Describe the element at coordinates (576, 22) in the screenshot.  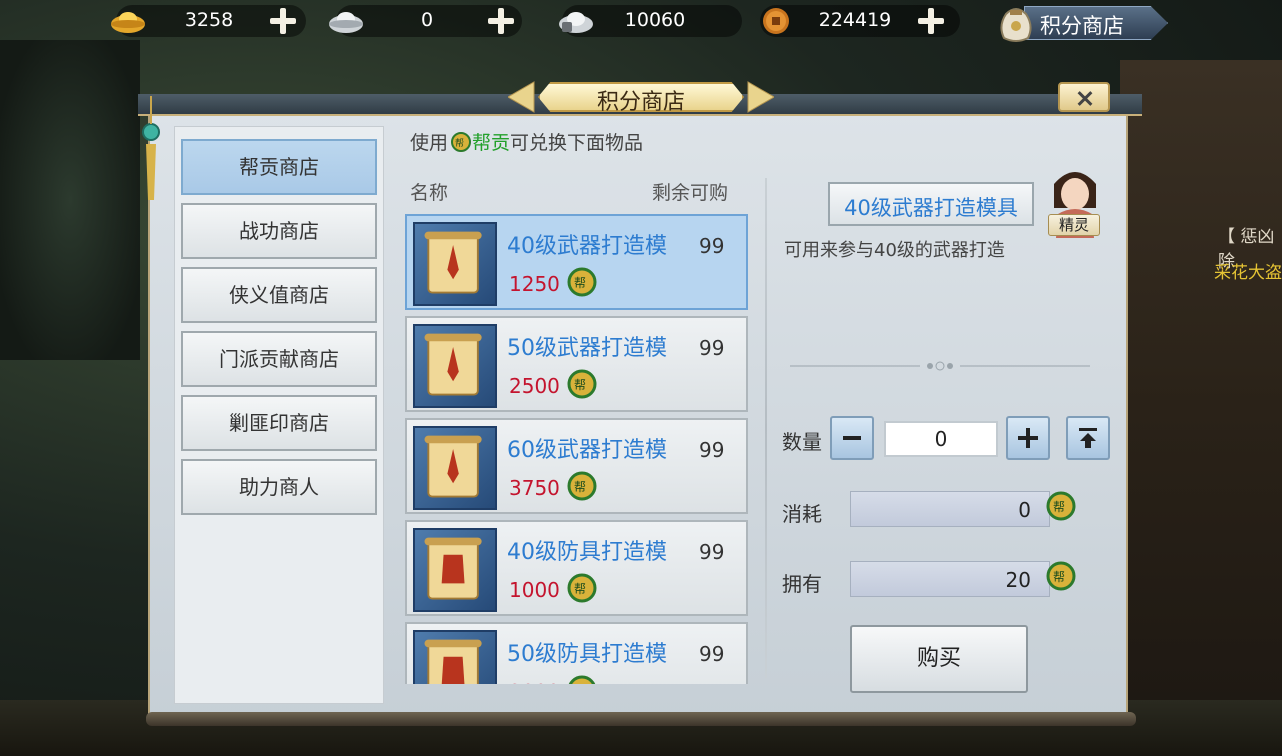
I see `bound-silver-icon` at that location.